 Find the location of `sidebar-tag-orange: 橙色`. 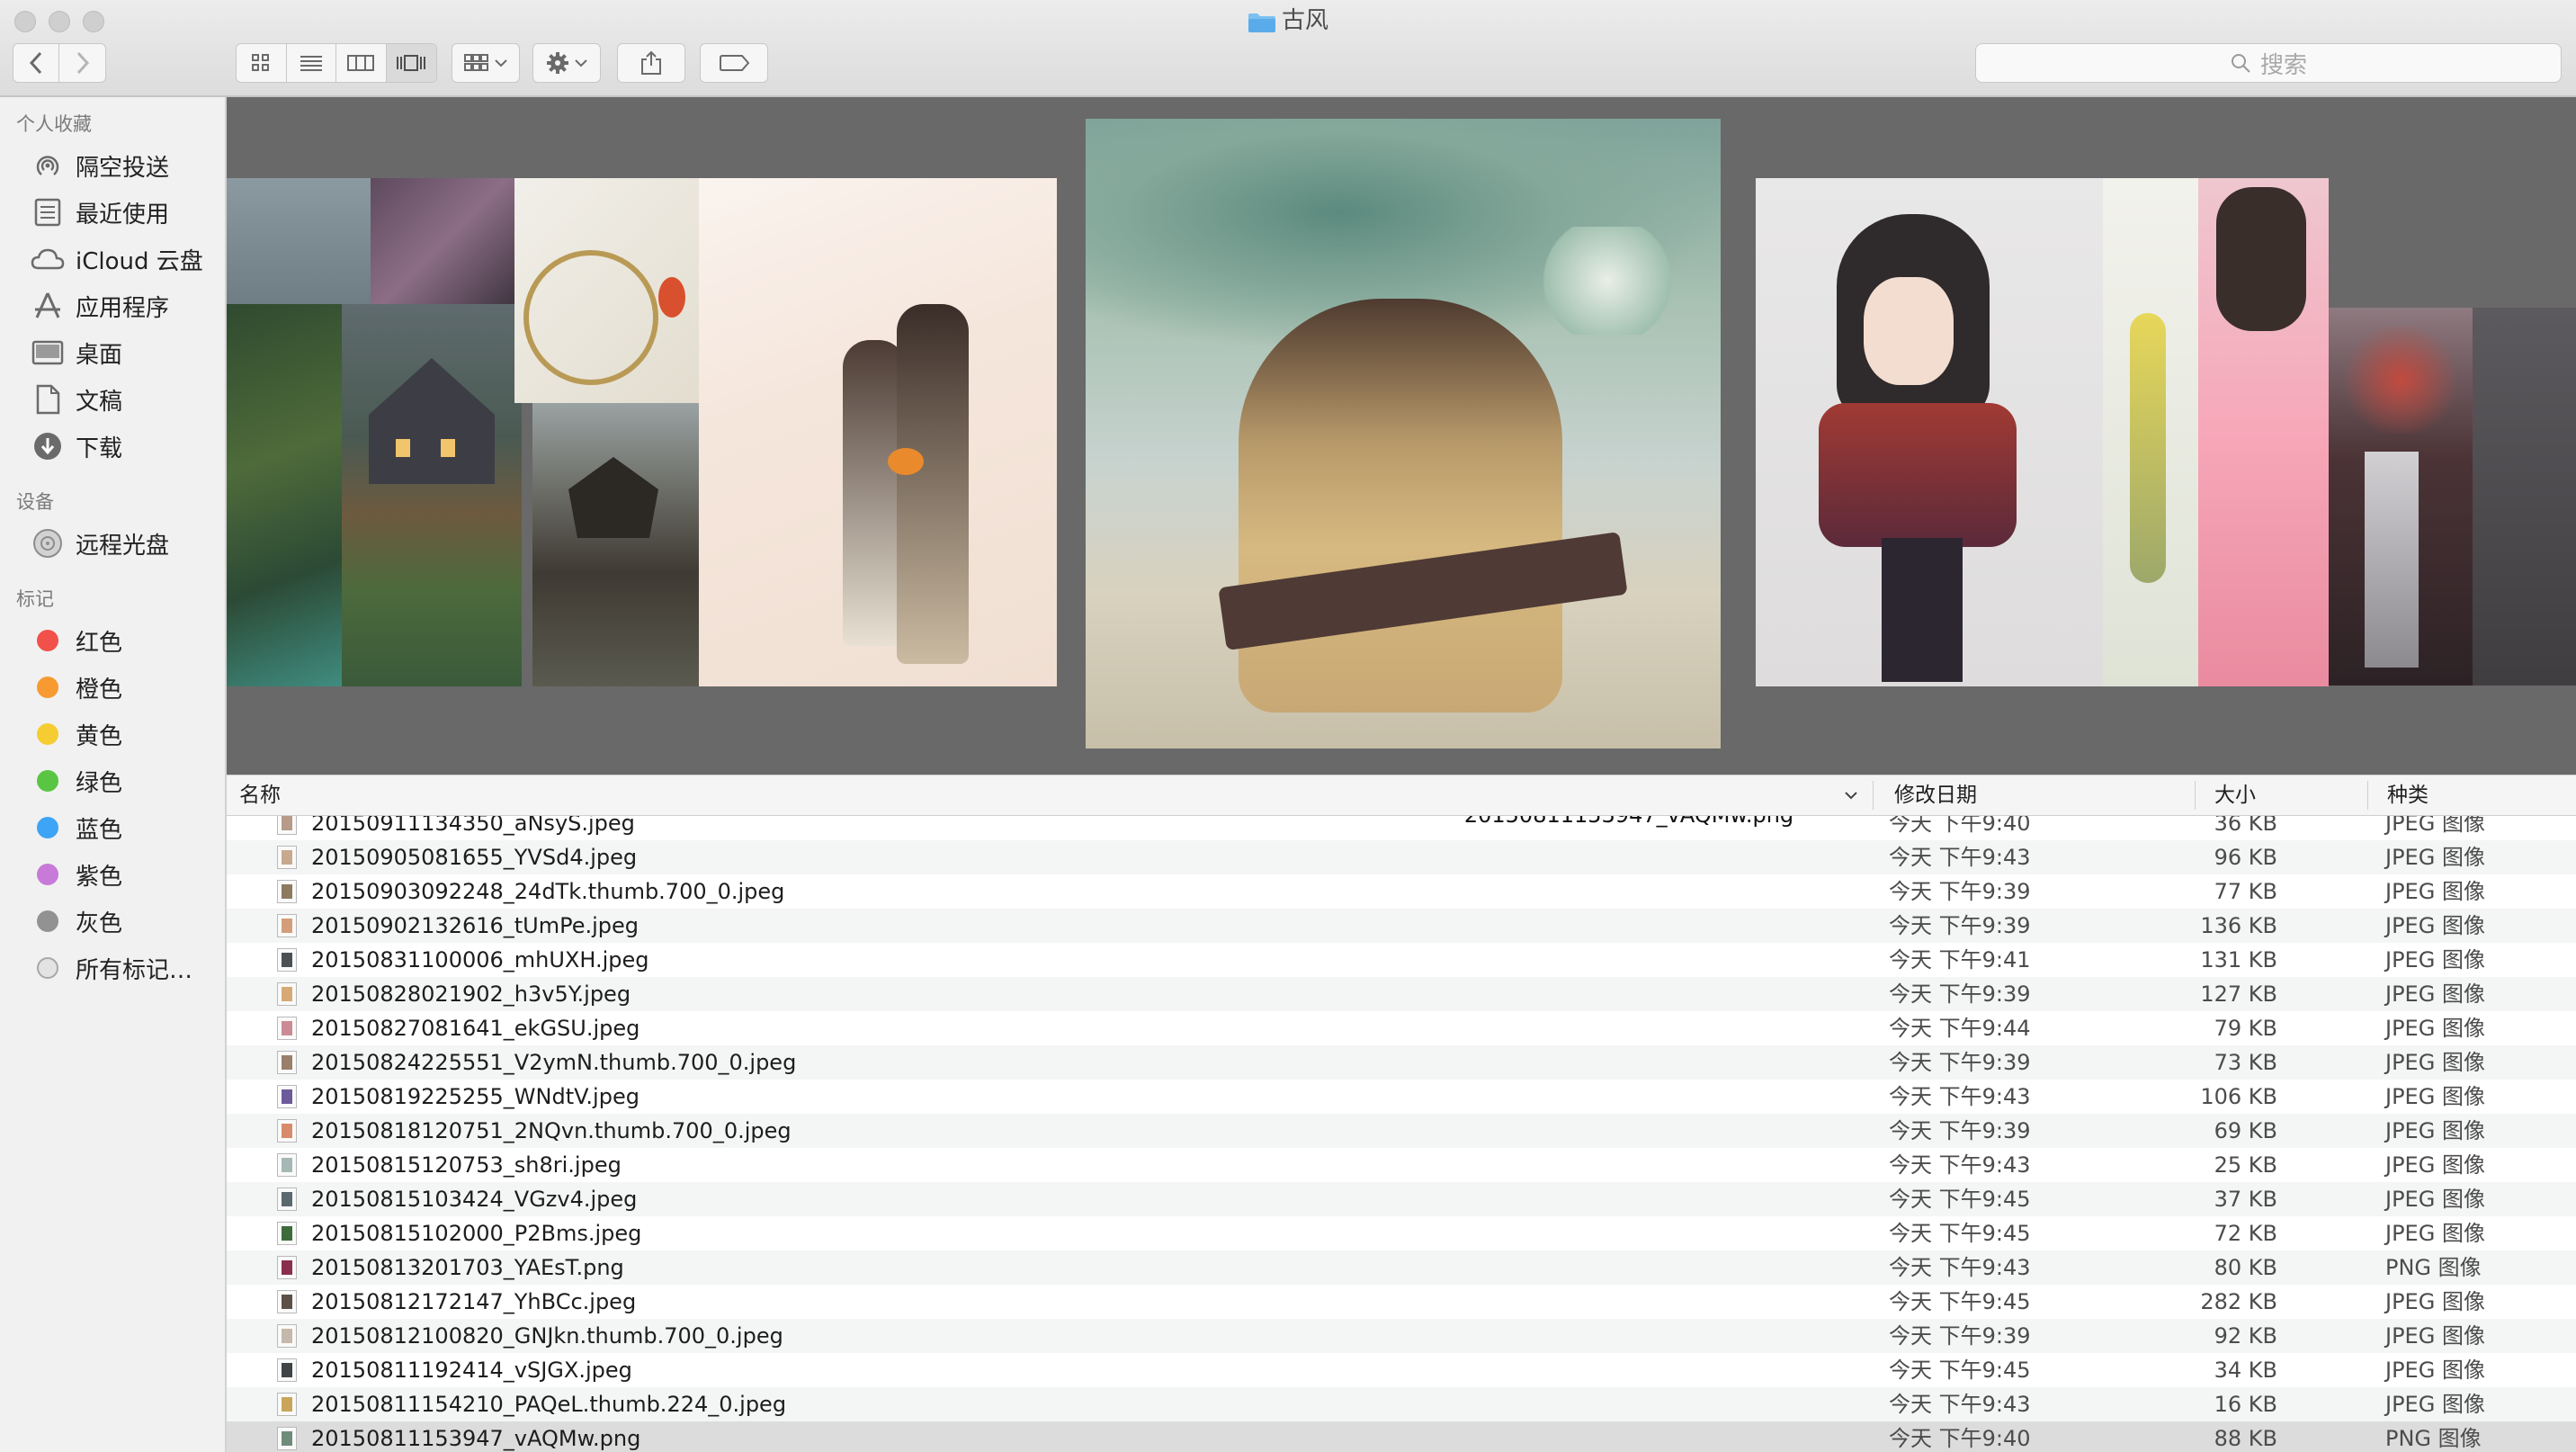

sidebar-tag-orange: 橙色 is located at coordinates (112, 687).